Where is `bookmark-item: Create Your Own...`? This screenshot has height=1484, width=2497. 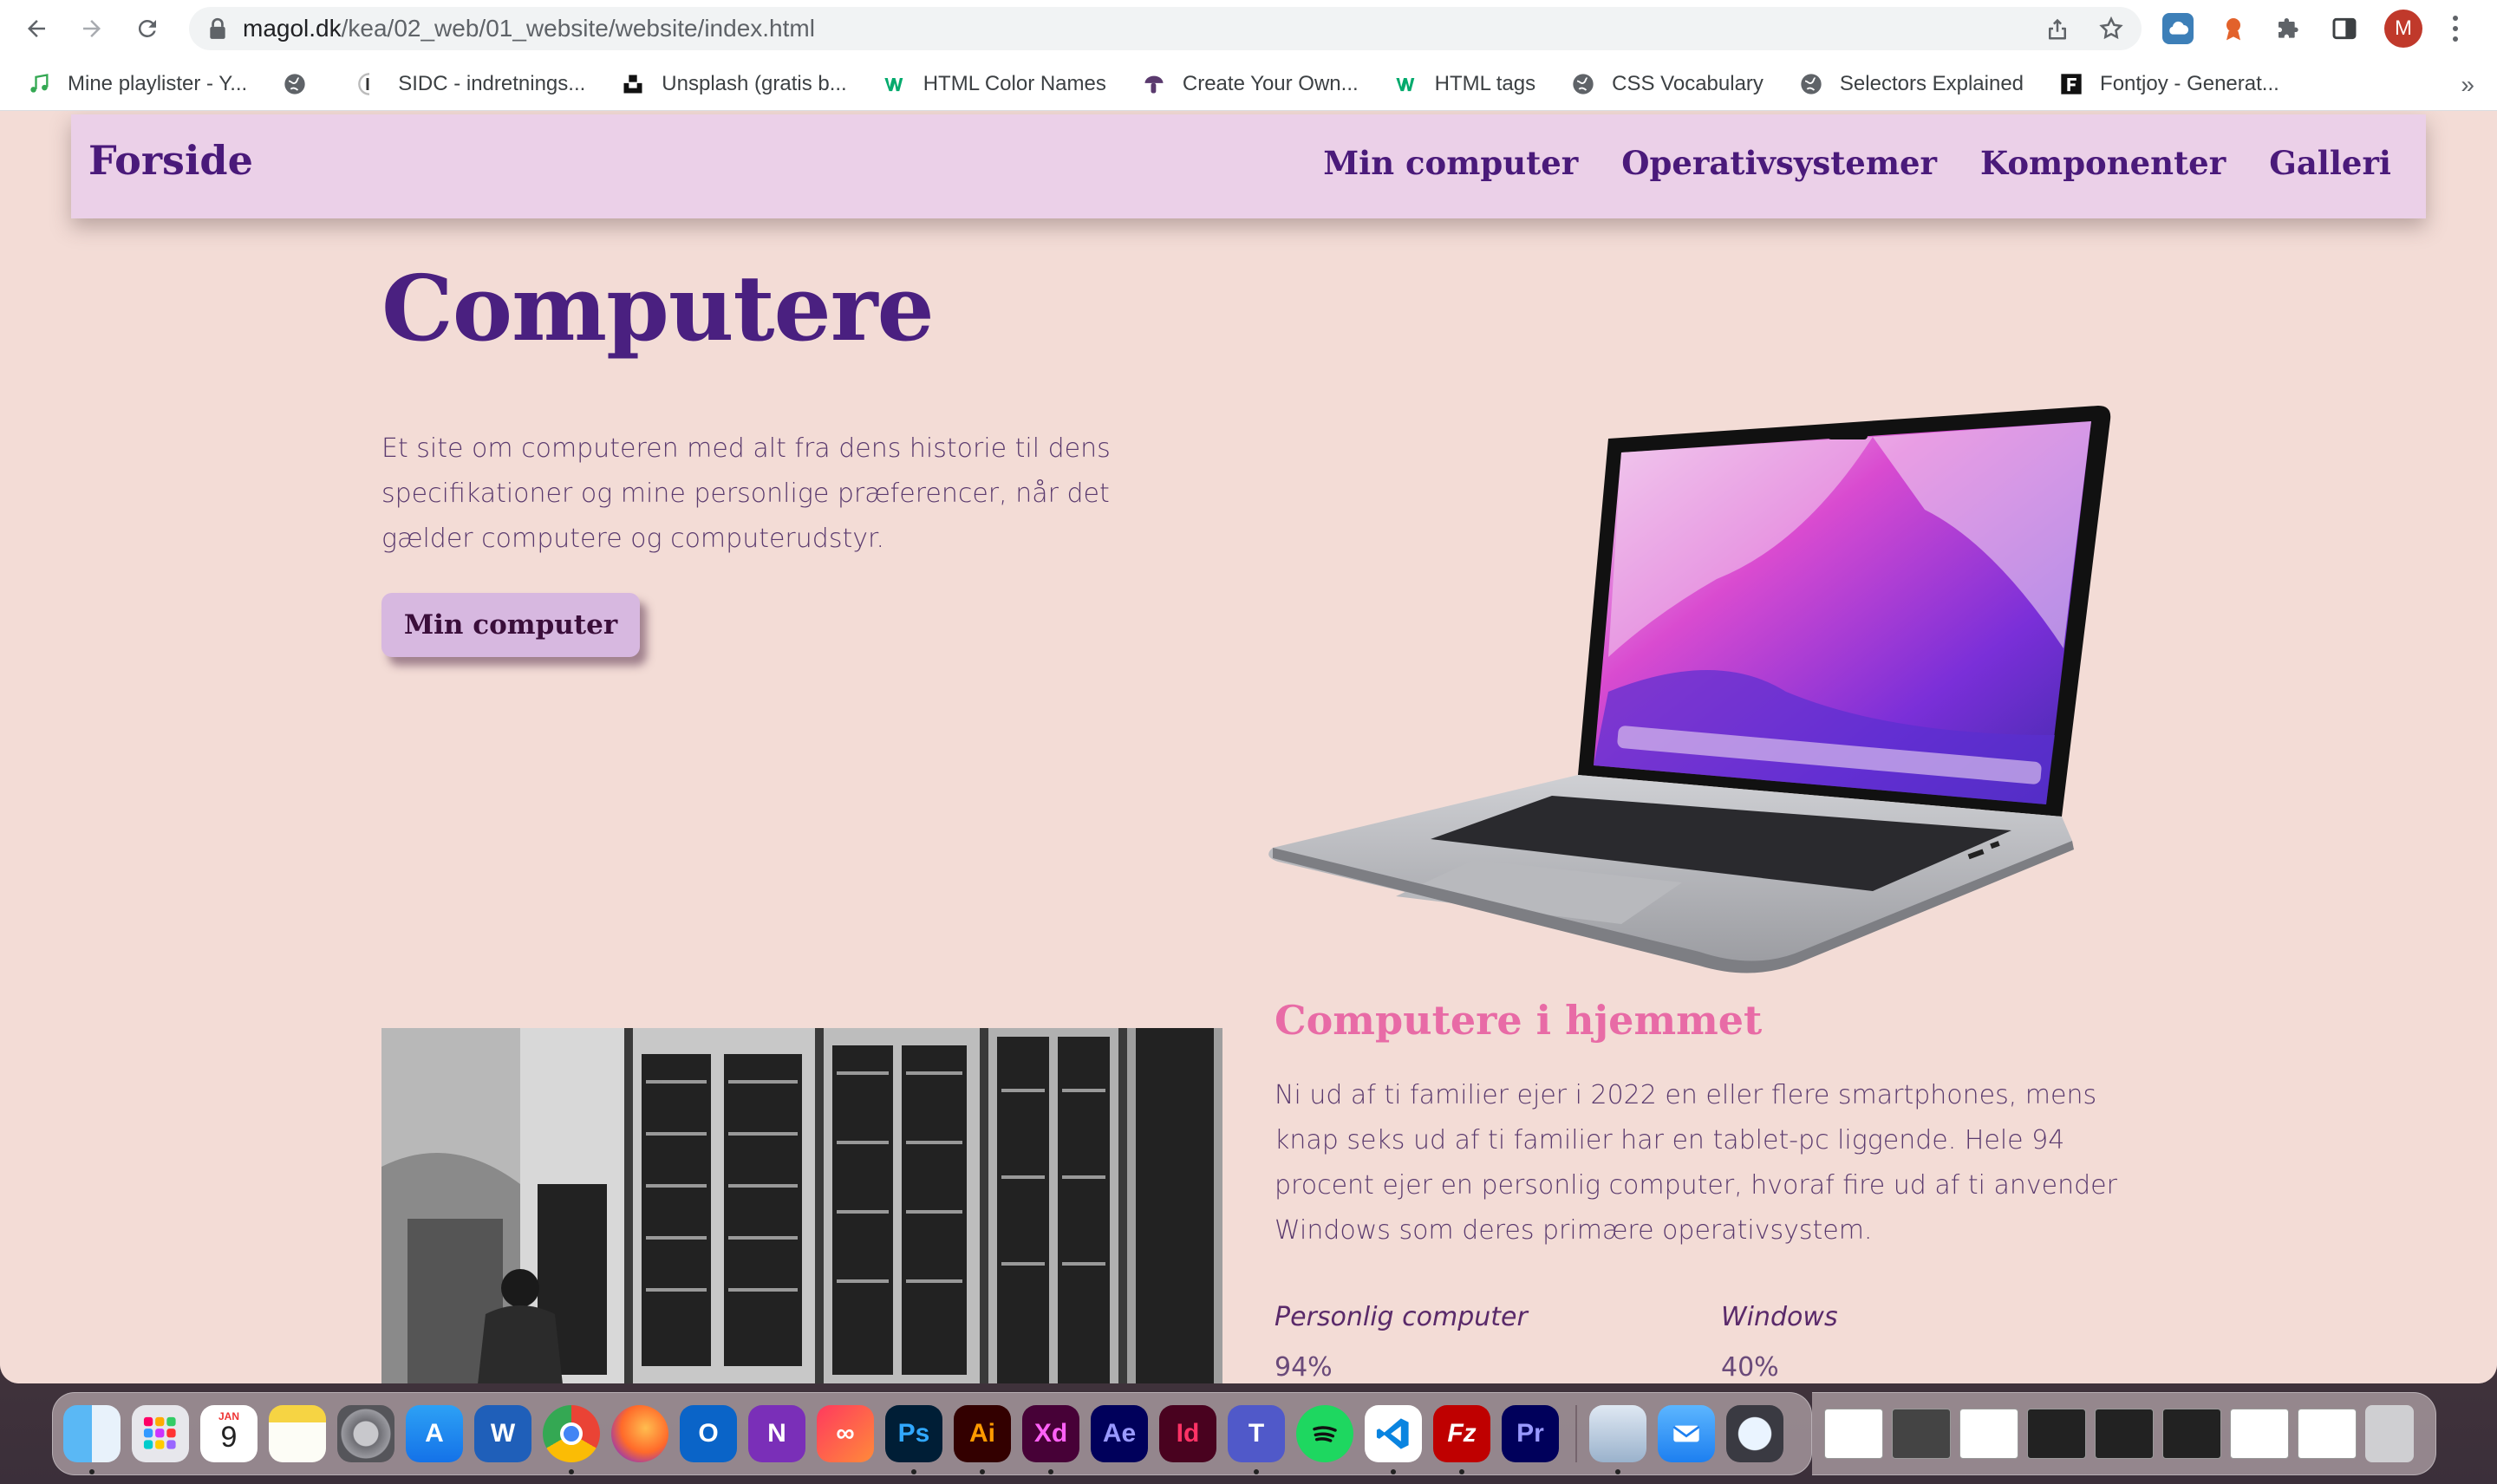
bookmark-item: Create Your Own... is located at coordinates (1250, 84).